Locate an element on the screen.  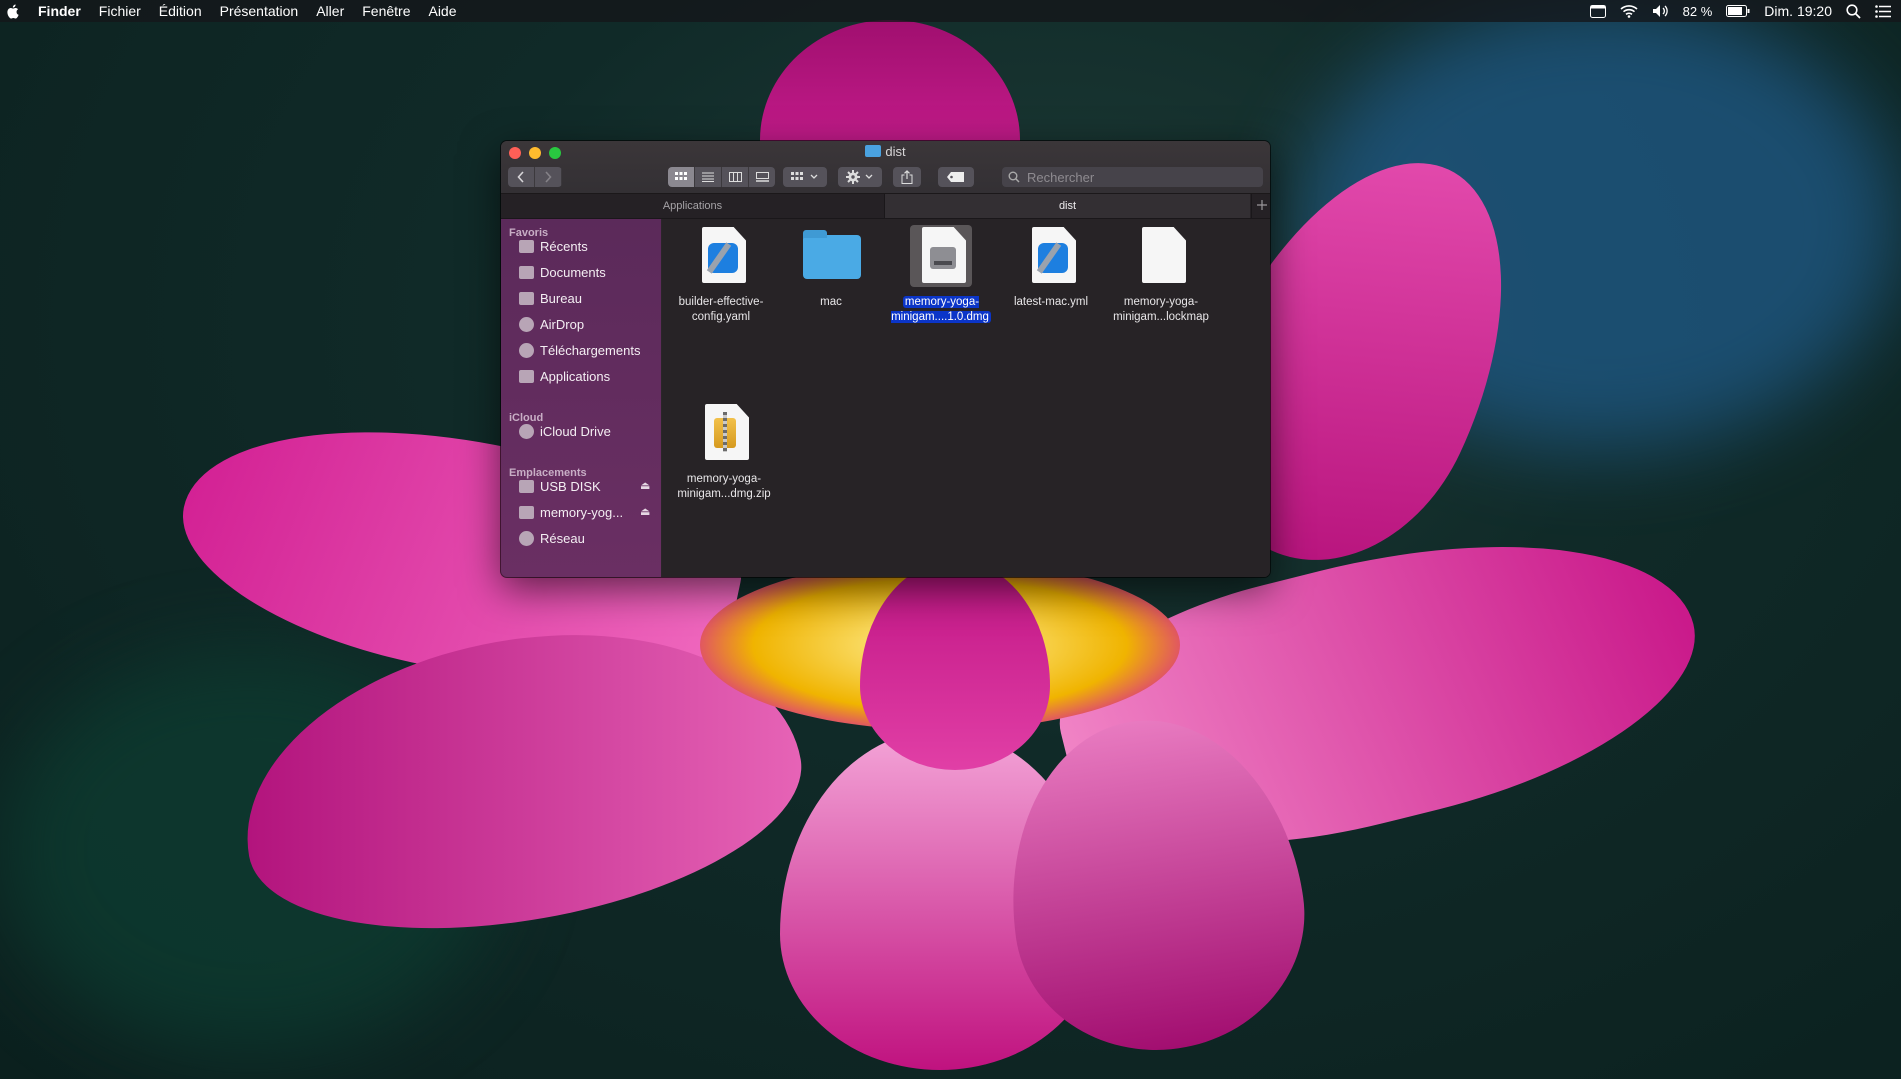
file-name: mac is located at coordinates (831, 302).